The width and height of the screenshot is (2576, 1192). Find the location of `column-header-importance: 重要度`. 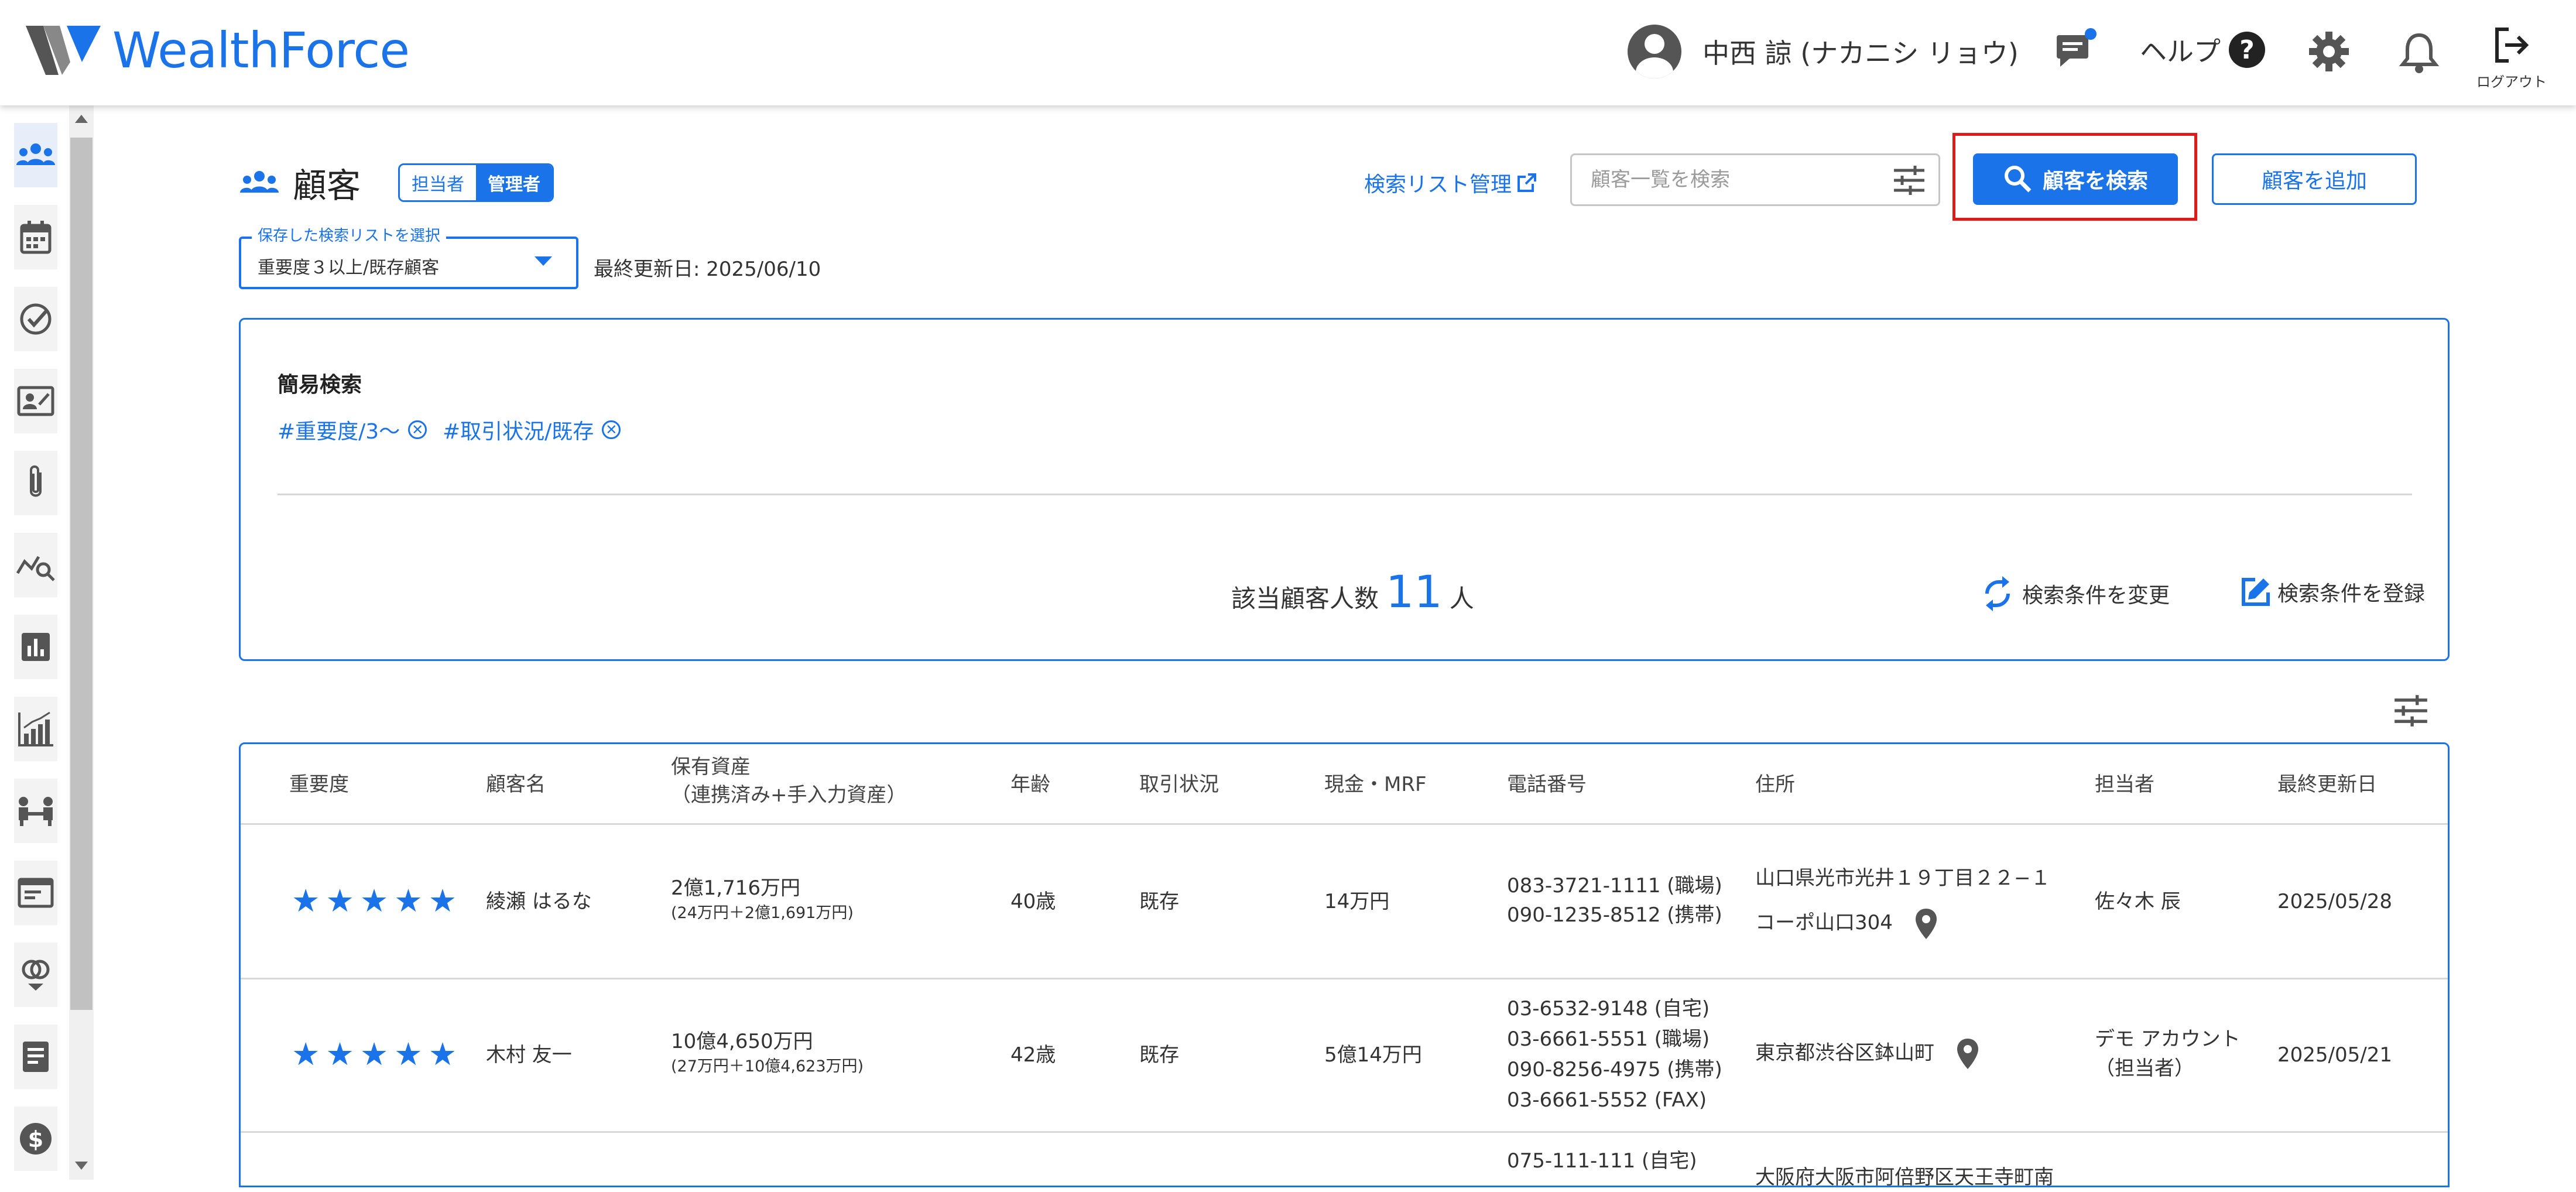

column-header-importance: 重要度 is located at coordinates (319, 784).